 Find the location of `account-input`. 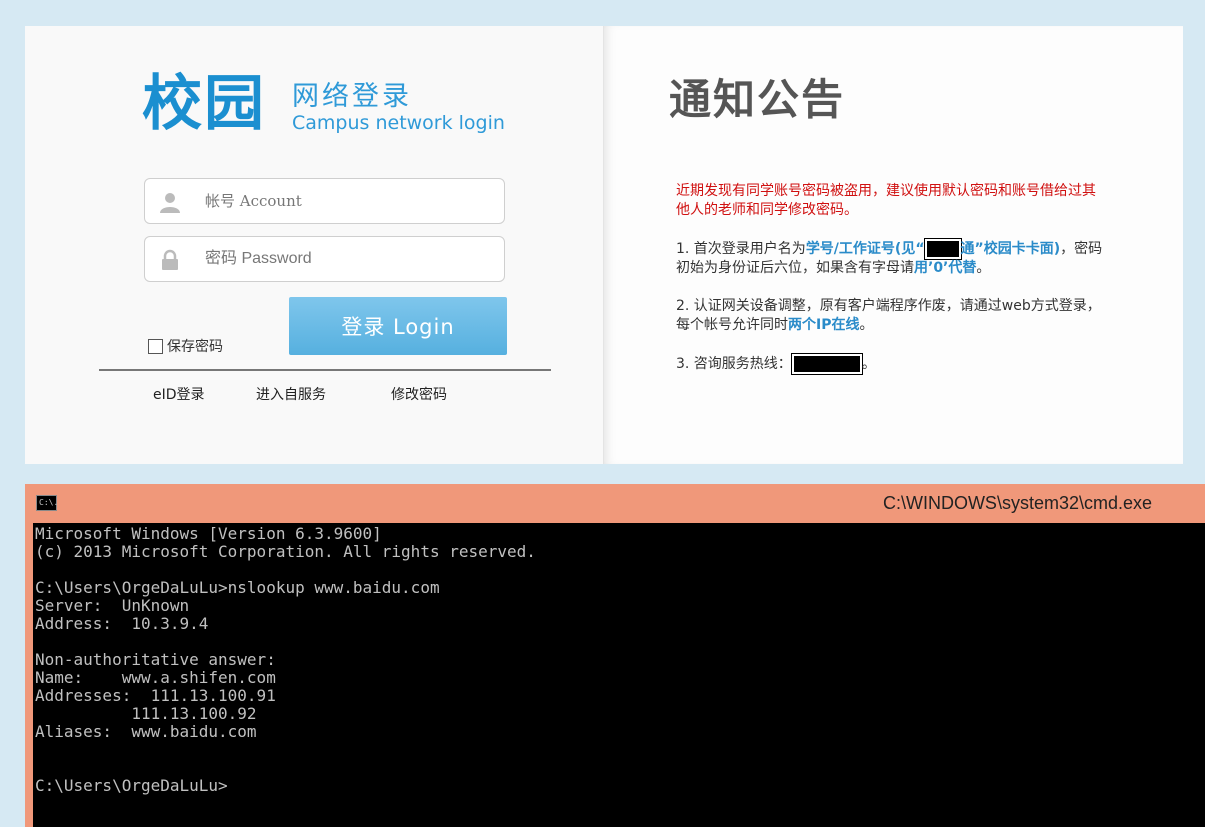

account-input is located at coordinates (345, 201).